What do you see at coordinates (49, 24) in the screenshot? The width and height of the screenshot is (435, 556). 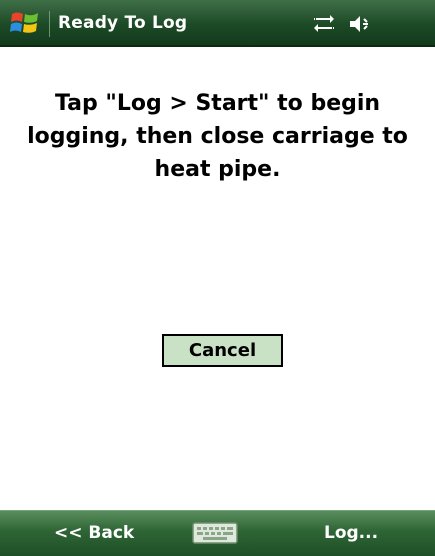 I see `title-separator` at bounding box center [49, 24].